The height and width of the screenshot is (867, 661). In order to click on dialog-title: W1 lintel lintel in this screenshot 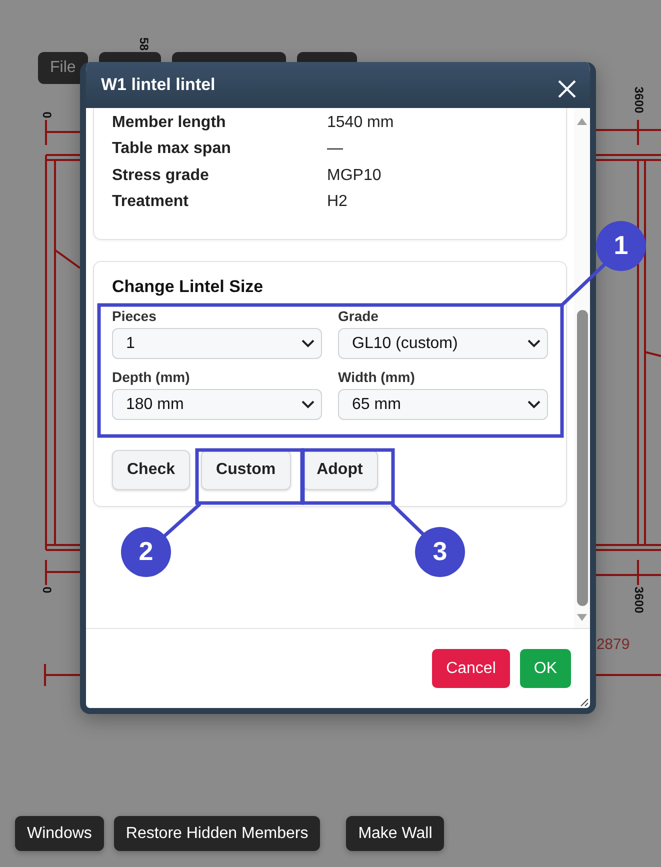, I will do `click(158, 85)`.